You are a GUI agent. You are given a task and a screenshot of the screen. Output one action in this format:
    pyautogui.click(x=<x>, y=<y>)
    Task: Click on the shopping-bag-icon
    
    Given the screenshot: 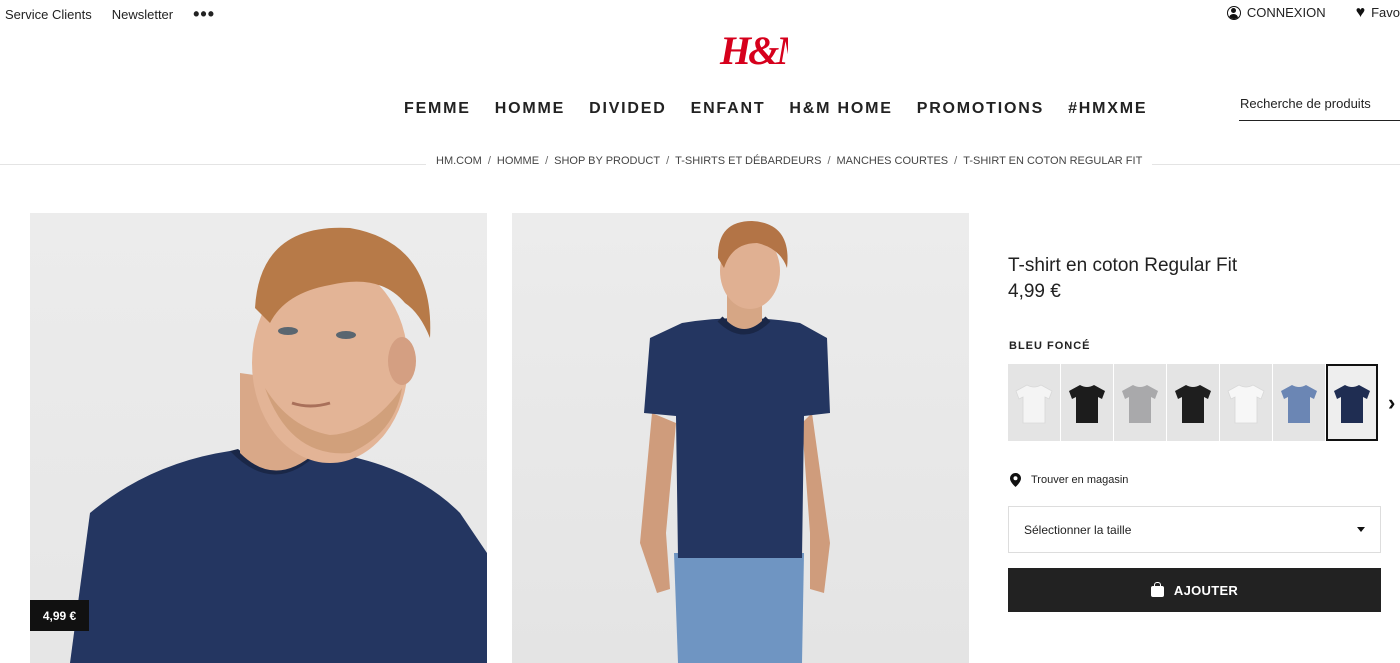 What is the action you would take?
    pyautogui.click(x=1157, y=589)
    